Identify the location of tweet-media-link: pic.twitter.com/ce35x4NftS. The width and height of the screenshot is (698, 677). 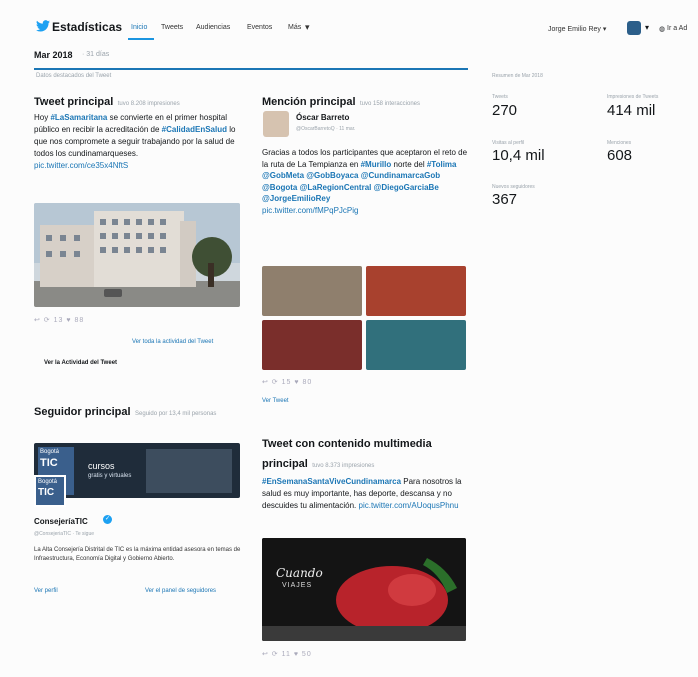
(81, 165).